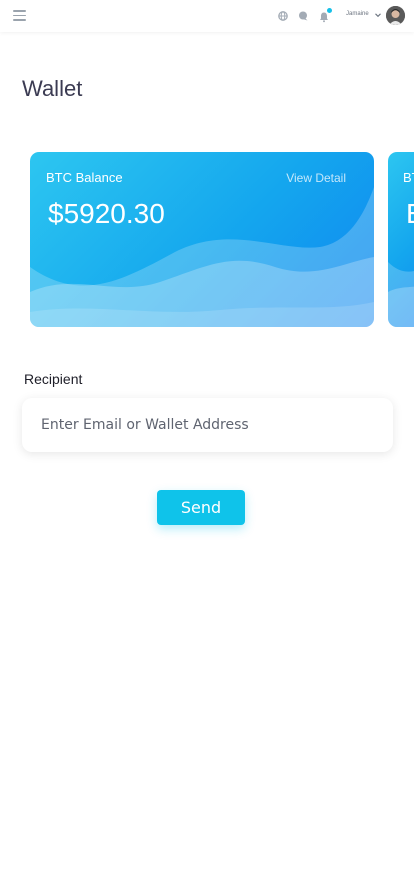 The width and height of the screenshot is (414, 896). What do you see at coordinates (52, 88) in the screenshot?
I see `page-title: Wallet` at bounding box center [52, 88].